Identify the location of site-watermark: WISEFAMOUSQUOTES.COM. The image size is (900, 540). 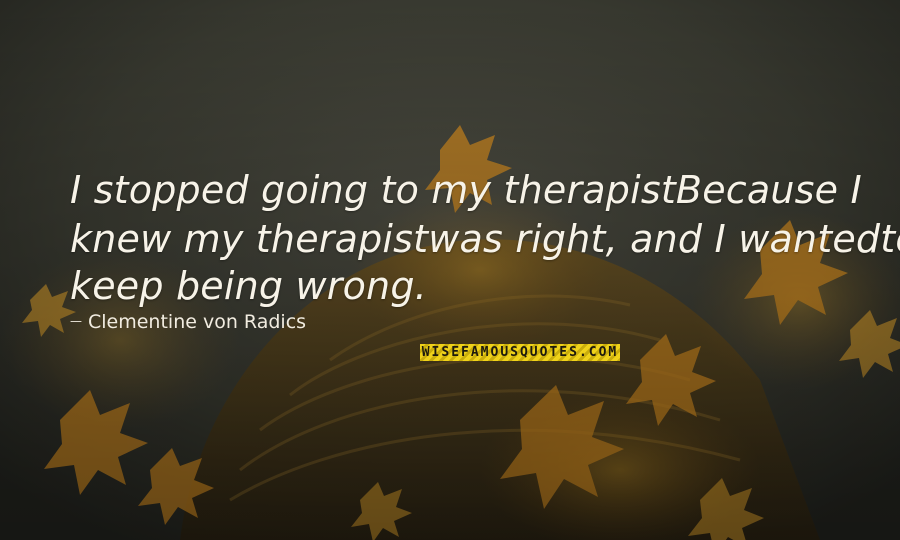
(520, 352).